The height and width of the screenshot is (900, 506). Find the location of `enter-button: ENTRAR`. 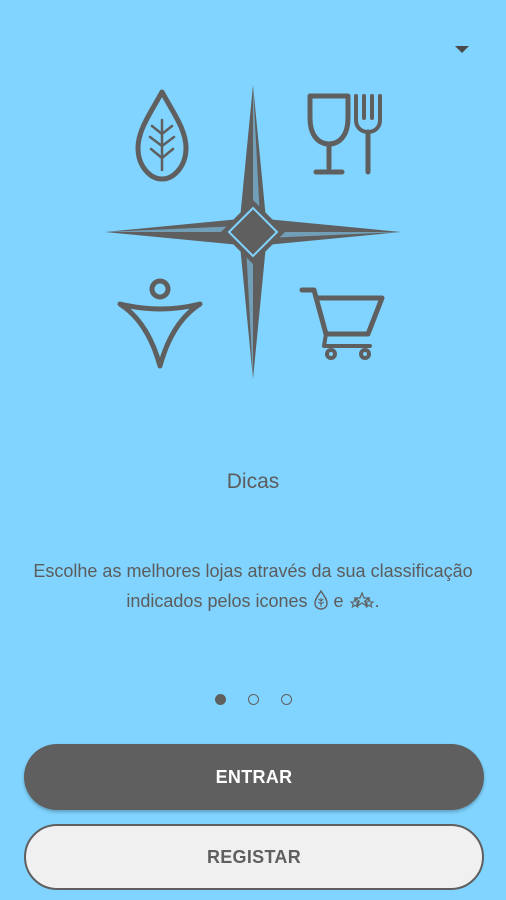

enter-button: ENTRAR is located at coordinates (254, 777).